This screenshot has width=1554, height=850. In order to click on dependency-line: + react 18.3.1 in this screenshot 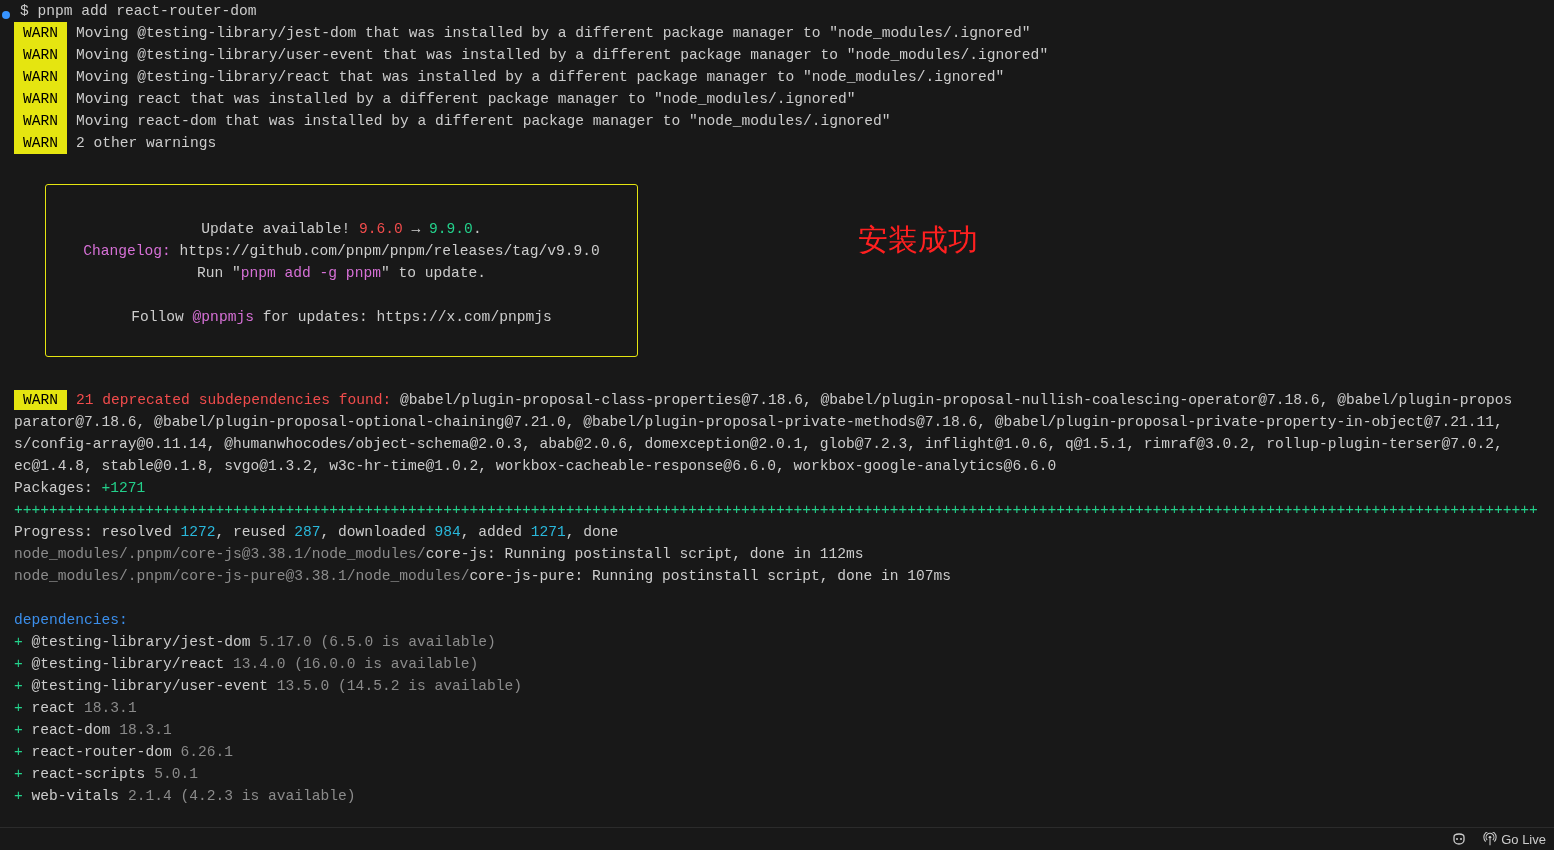, I will do `click(75, 708)`.